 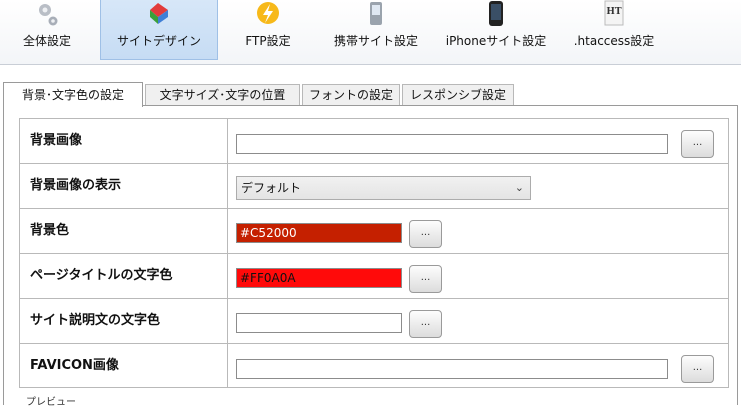 What do you see at coordinates (124, 231) in the screenshot?
I see `form-label: 背景色` at bounding box center [124, 231].